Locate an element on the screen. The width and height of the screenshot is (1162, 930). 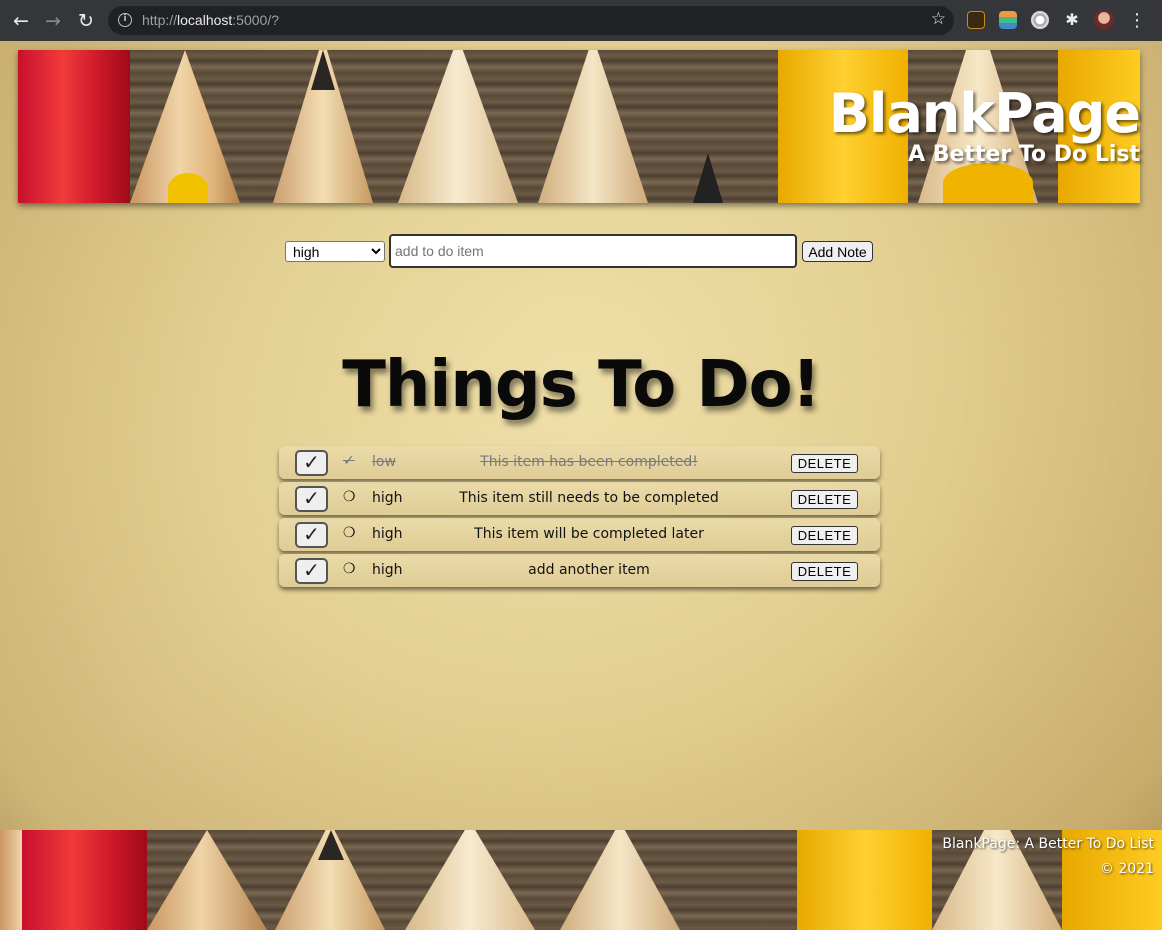
status-icon: ✓ is located at coordinates (349, 461).